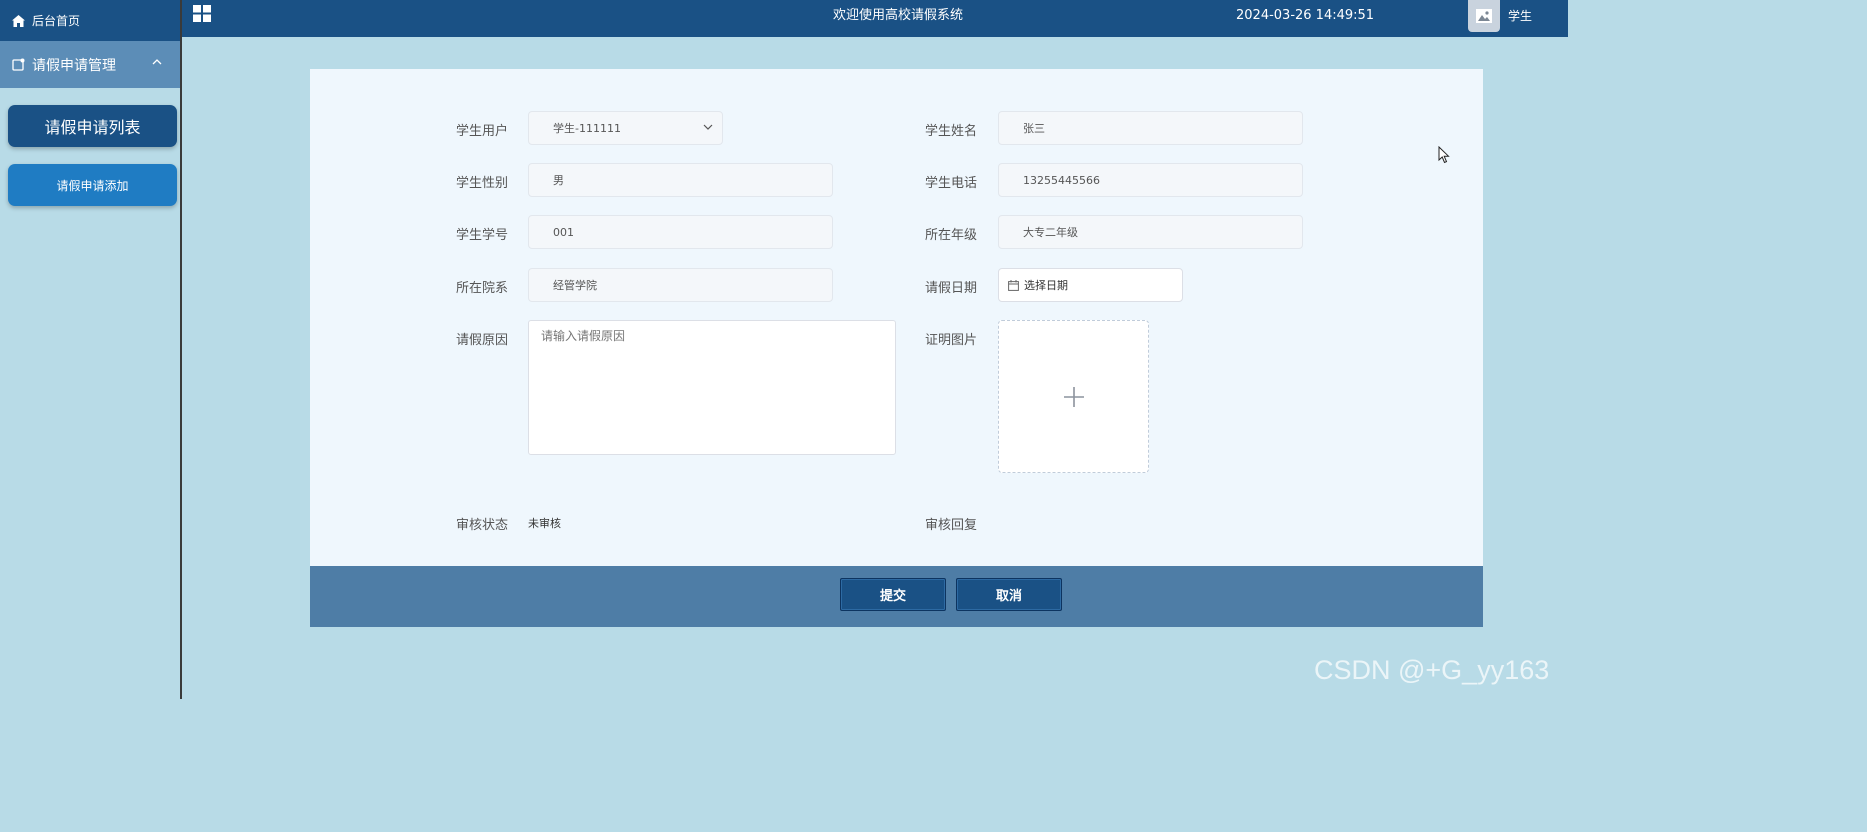 This screenshot has height=832, width=1867. What do you see at coordinates (575, 285) in the screenshot?
I see `department-value: 经管学院` at bounding box center [575, 285].